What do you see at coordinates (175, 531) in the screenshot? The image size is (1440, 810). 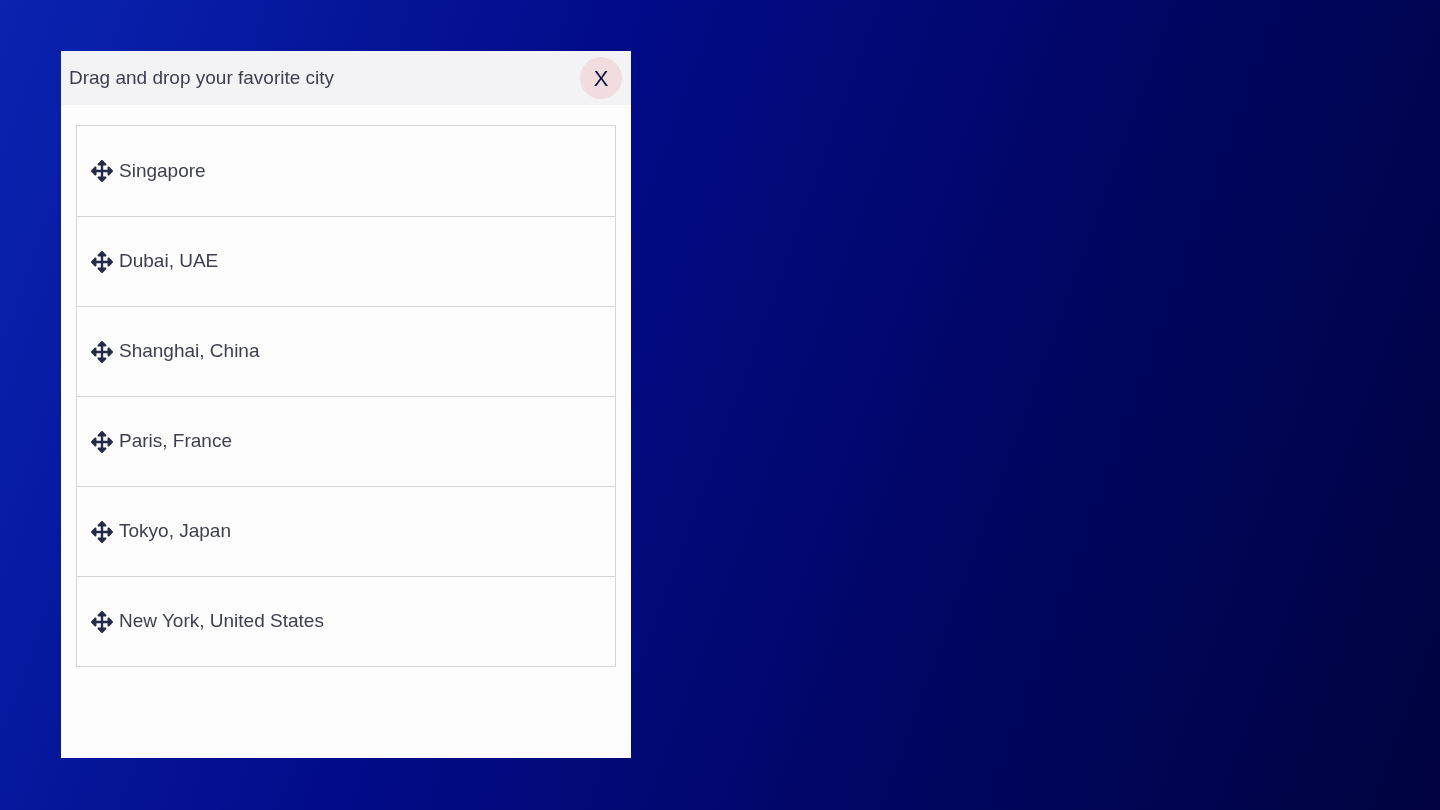 I see `city-name: Tokyo, Japan` at bounding box center [175, 531].